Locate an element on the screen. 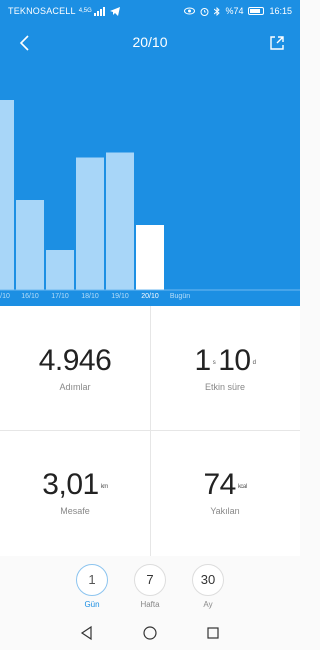 The height and width of the screenshot is (650, 320). steps-stat: 4.946 Adımlar is located at coordinates (75, 368).